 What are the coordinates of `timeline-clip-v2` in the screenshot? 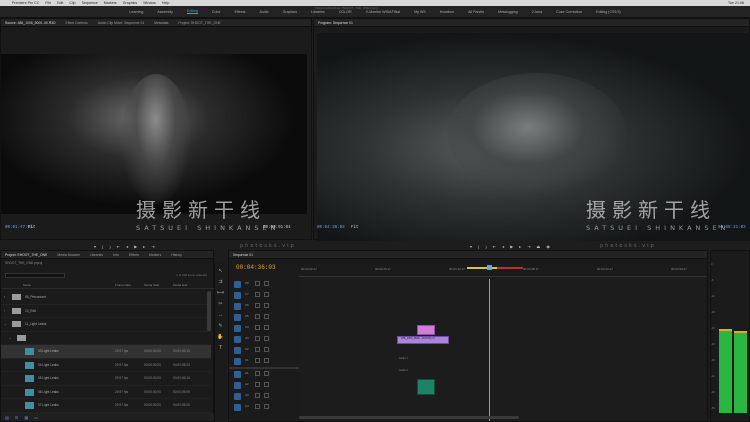 It's located at (426, 330).